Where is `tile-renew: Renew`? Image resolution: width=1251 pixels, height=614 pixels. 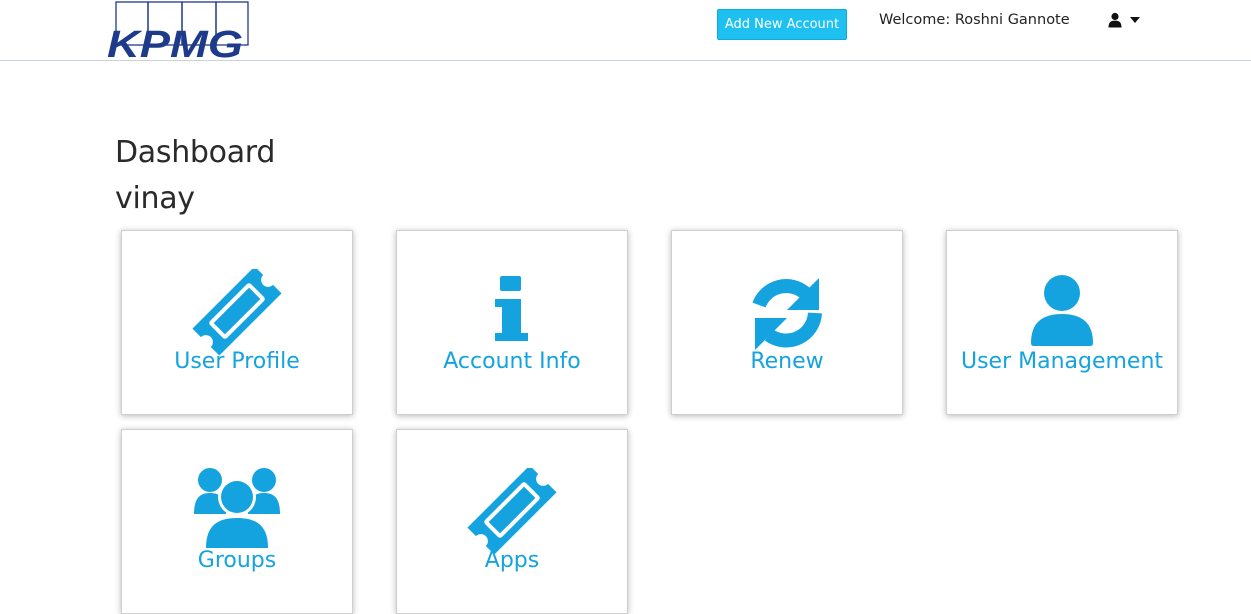 tile-renew: Renew is located at coordinates (787, 322).